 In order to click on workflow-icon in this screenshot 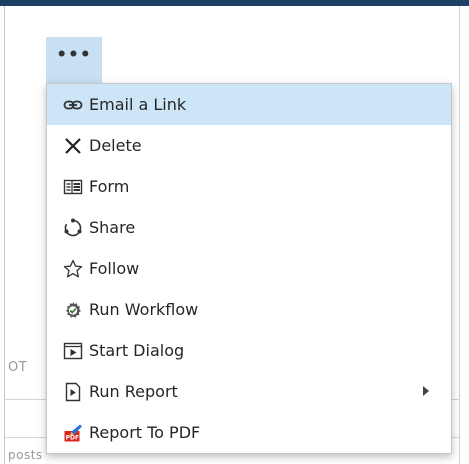, I will do `click(73, 310)`.